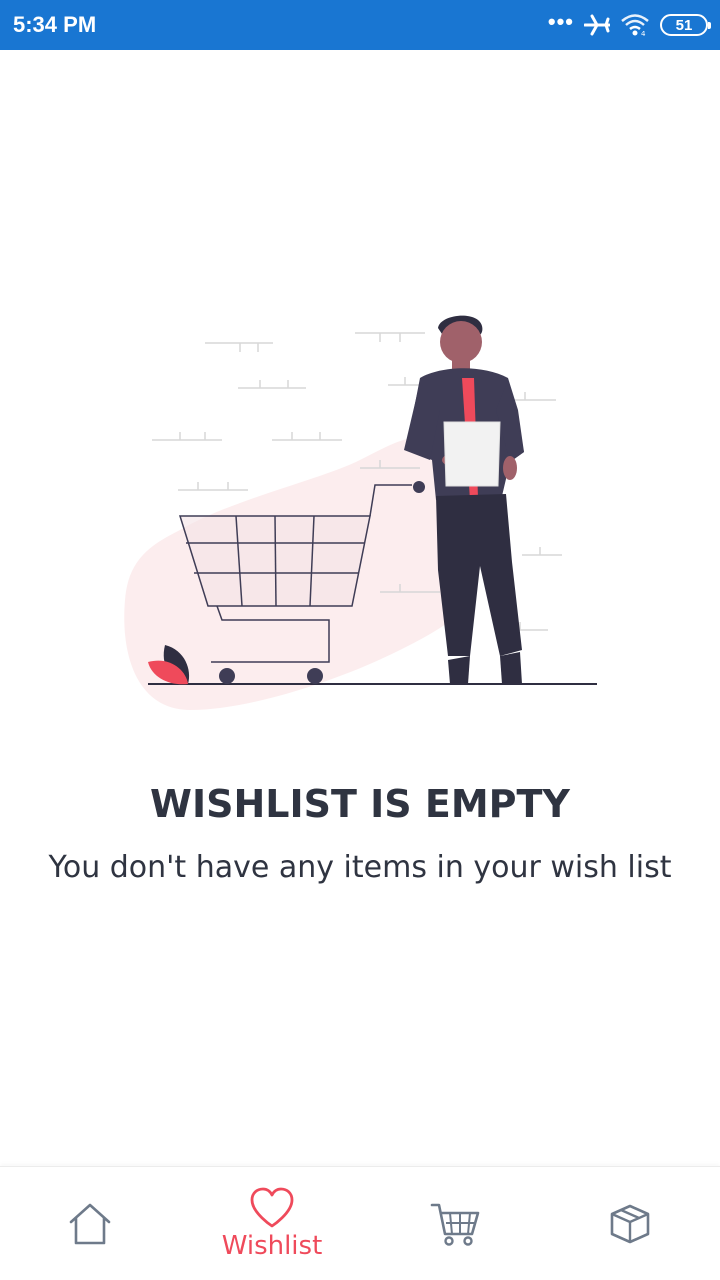 Image resolution: width=720 pixels, height=1280 pixels. What do you see at coordinates (272, 1246) in the screenshot?
I see `nav-label-wishlist: Wishlist` at bounding box center [272, 1246].